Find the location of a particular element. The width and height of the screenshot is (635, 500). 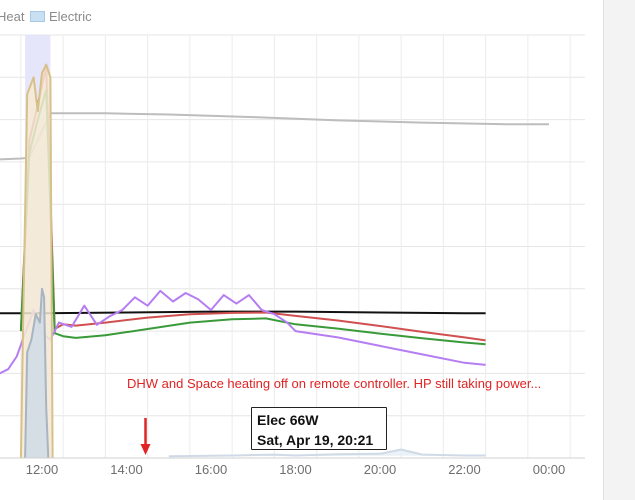

x-tick-label: 22:00 is located at coordinates (464, 469).